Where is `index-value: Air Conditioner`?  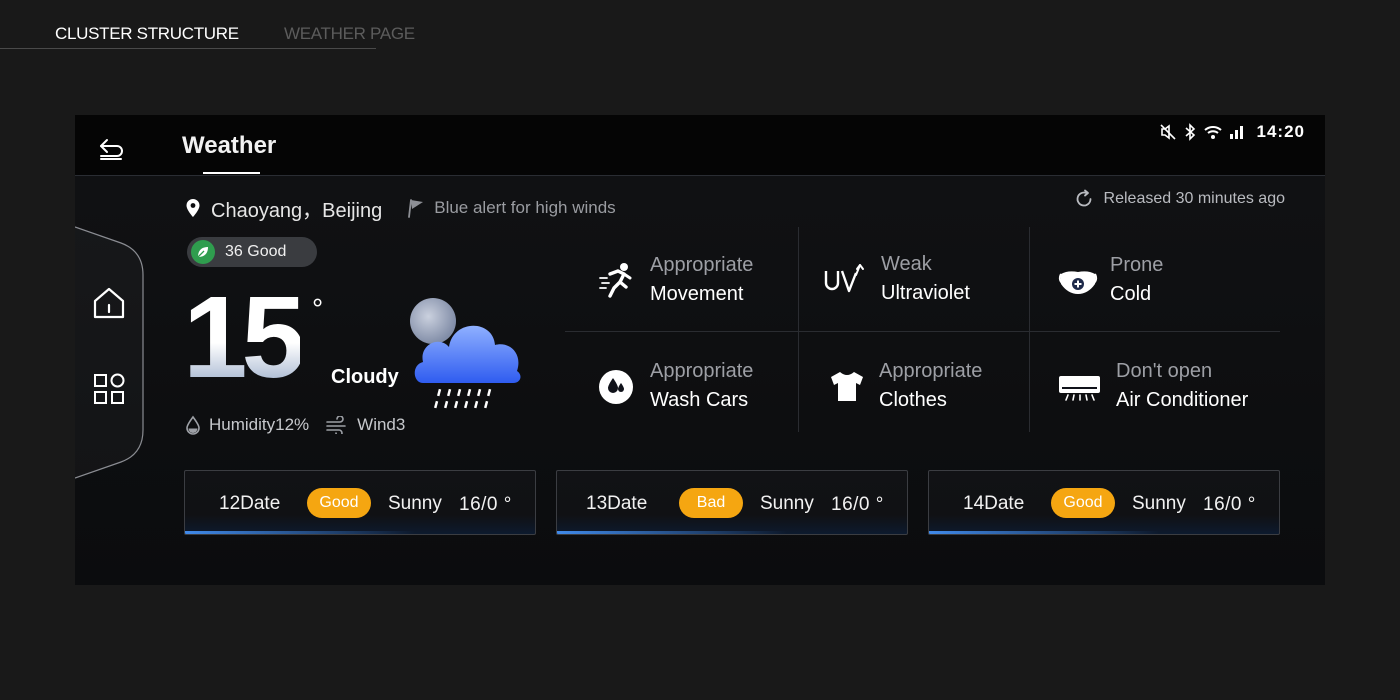 index-value: Air Conditioner is located at coordinates (1182, 400).